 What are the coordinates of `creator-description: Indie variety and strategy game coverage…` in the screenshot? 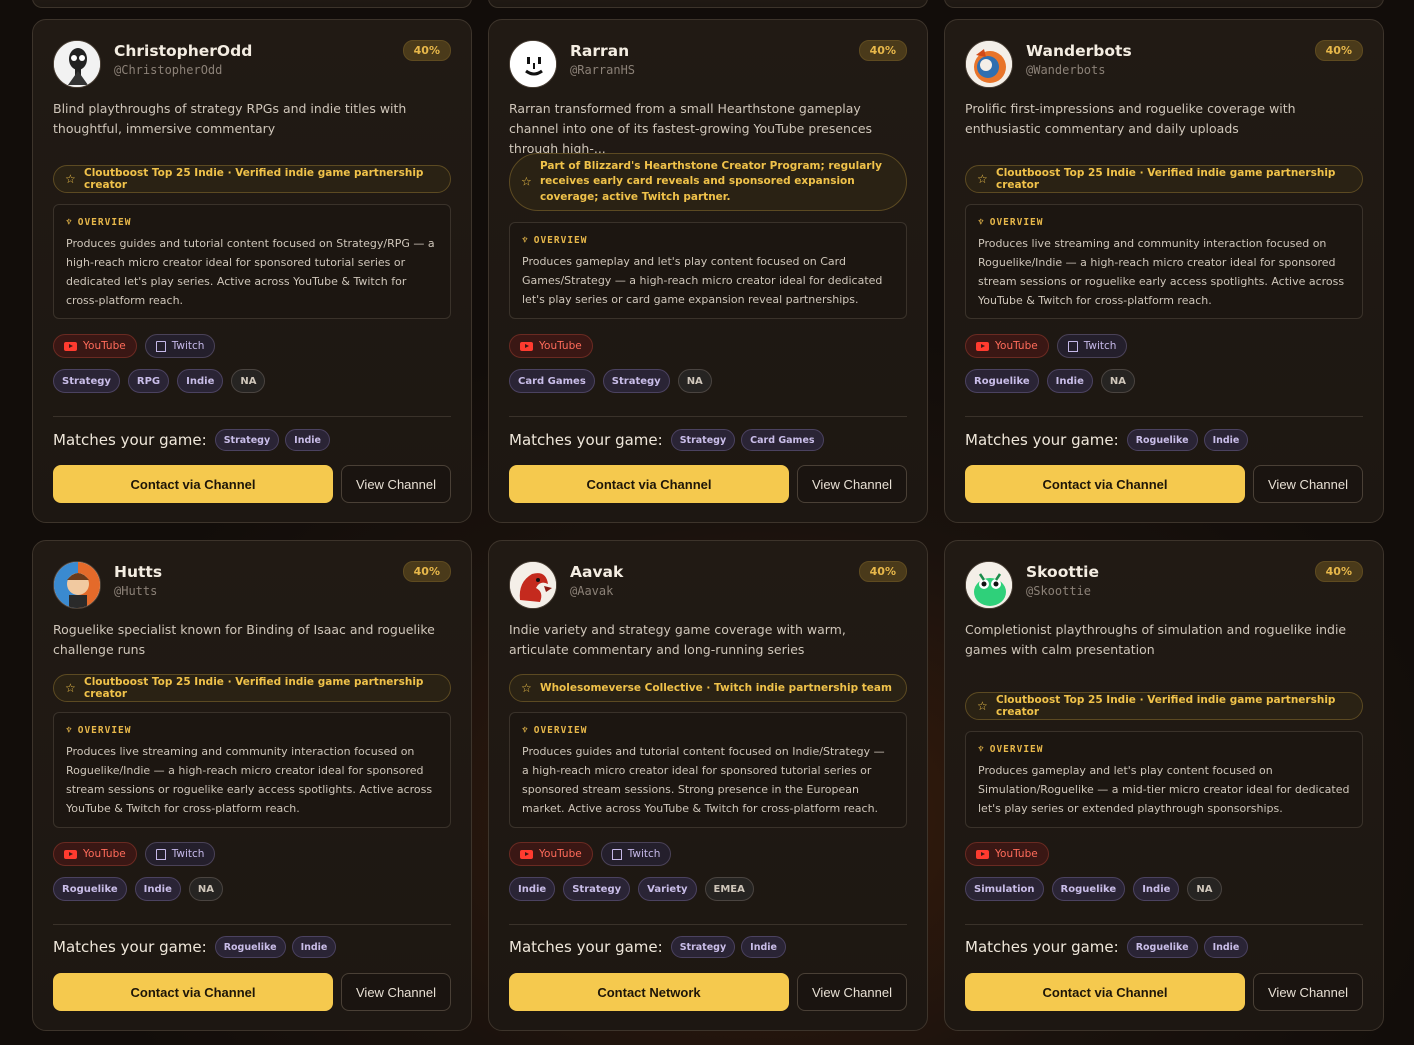 It's located at (677, 639).